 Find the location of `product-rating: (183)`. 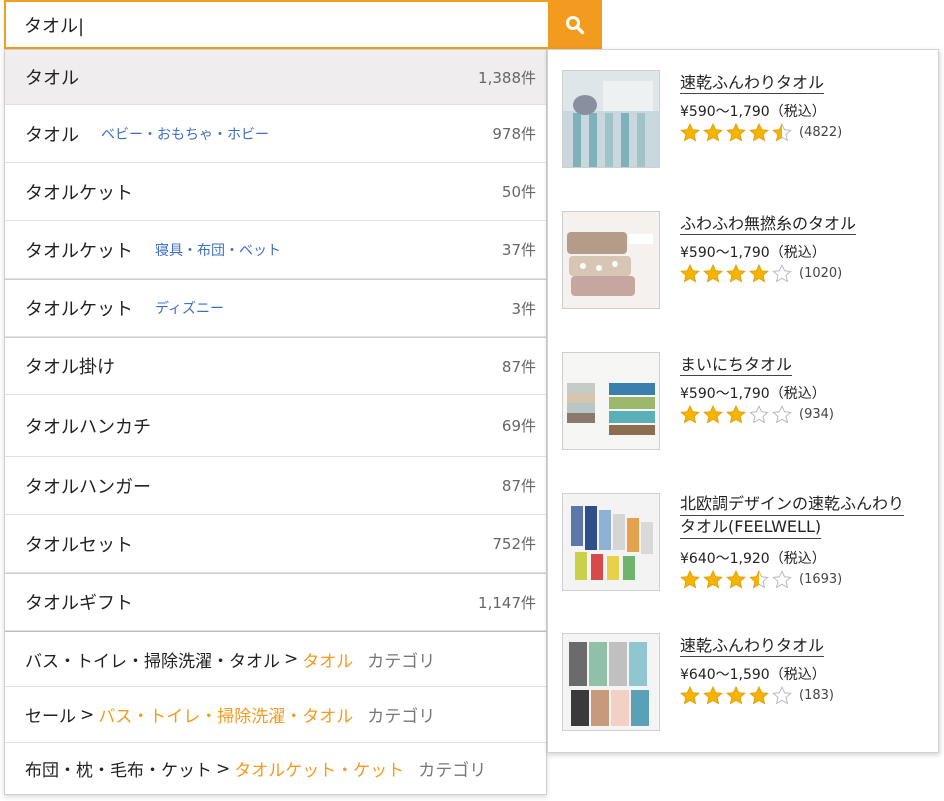

product-rating: (183) is located at coordinates (757, 695).